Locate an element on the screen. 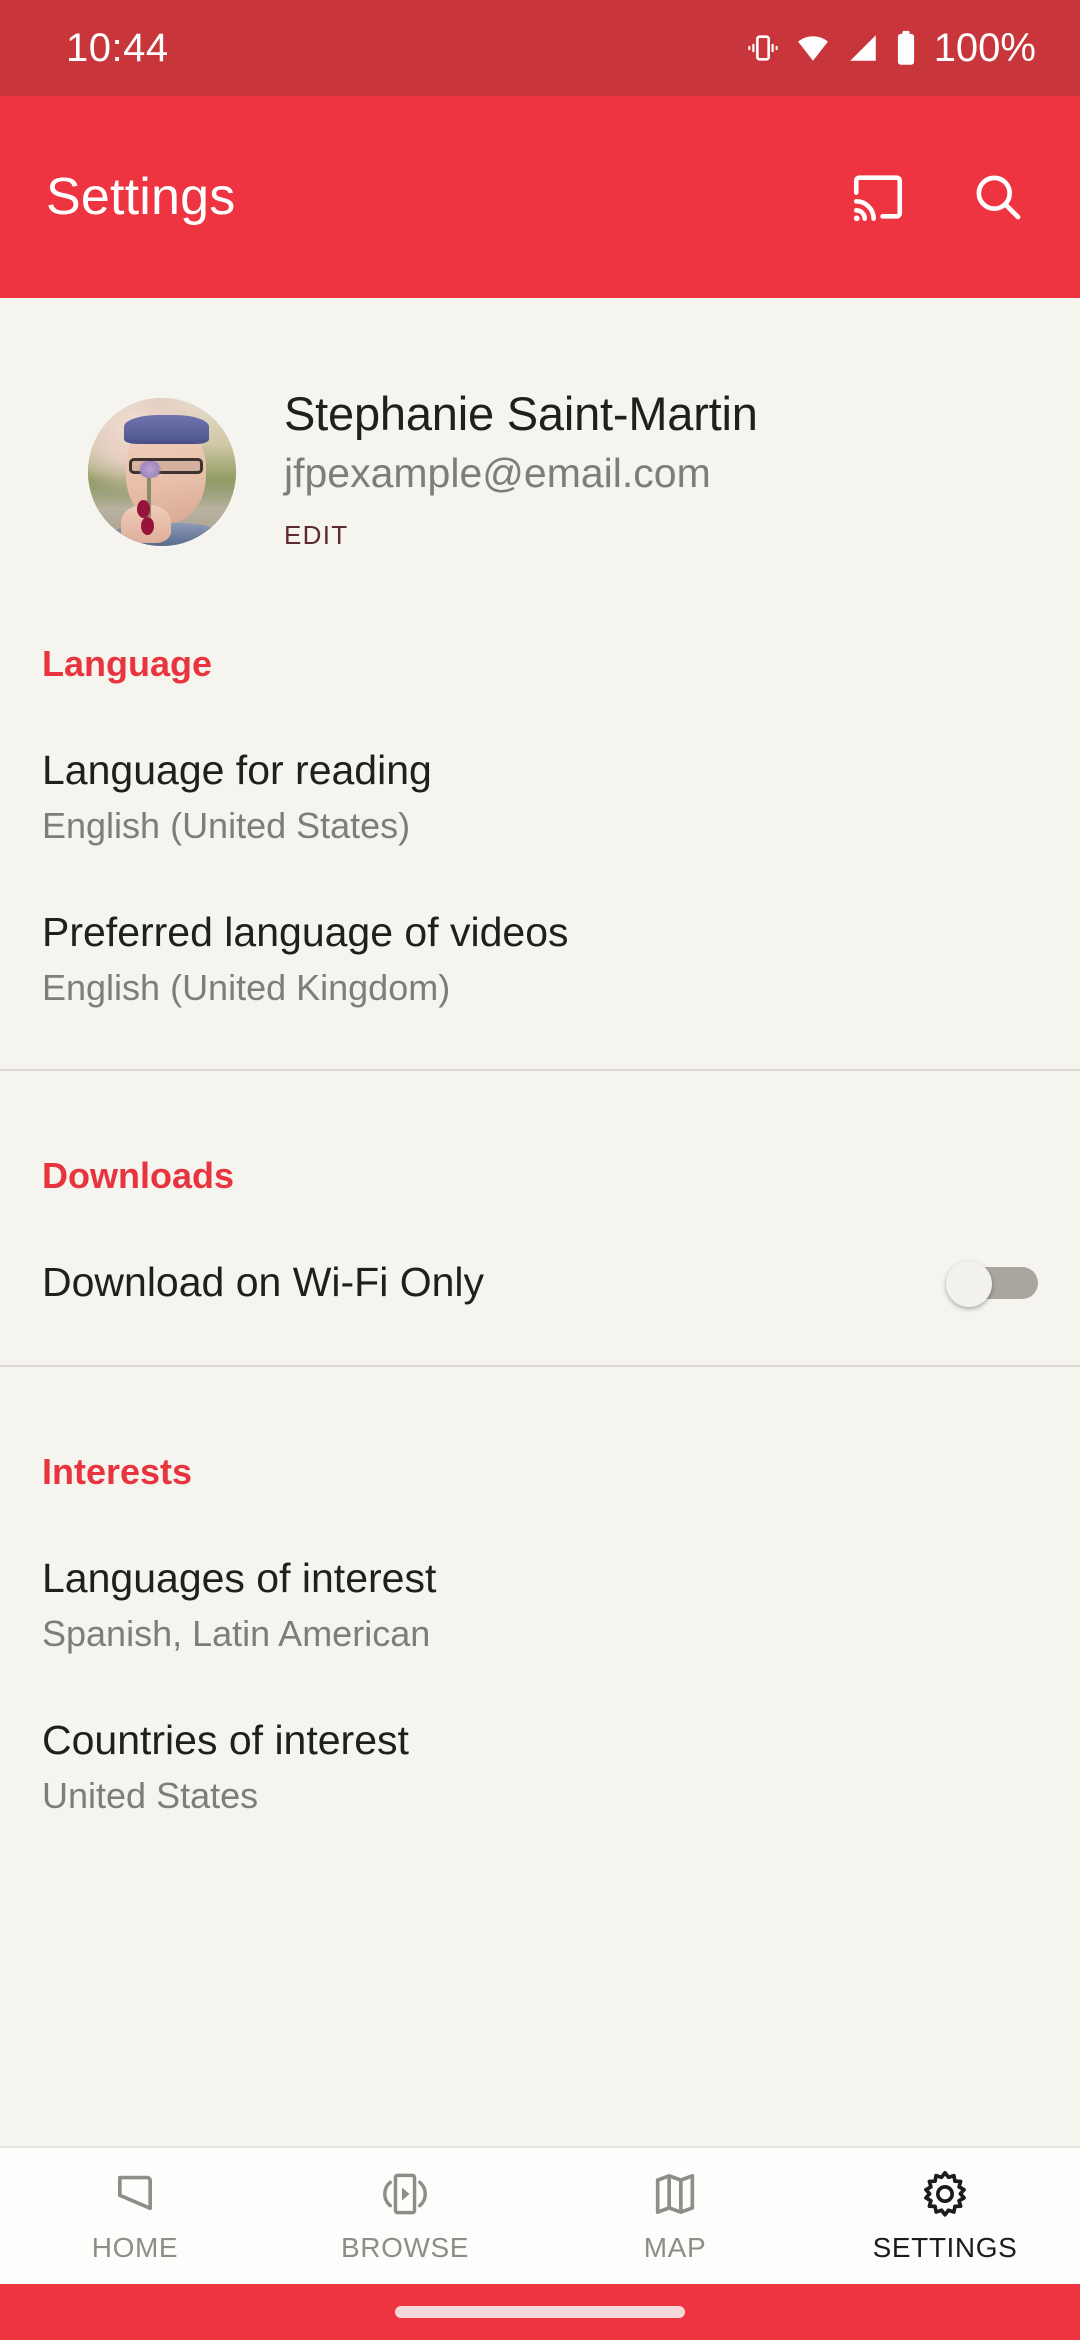 Image resolution: width=1080 pixels, height=2340 pixels. bottom-navigation: HOME BROWSE MAP SETTINGS is located at coordinates (540, 2215).